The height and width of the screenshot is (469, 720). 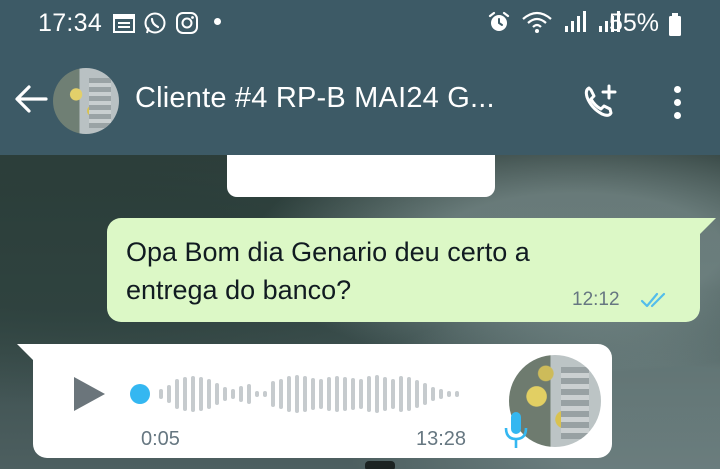 I want to click on audio-waveform, so click(x=299, y=394).